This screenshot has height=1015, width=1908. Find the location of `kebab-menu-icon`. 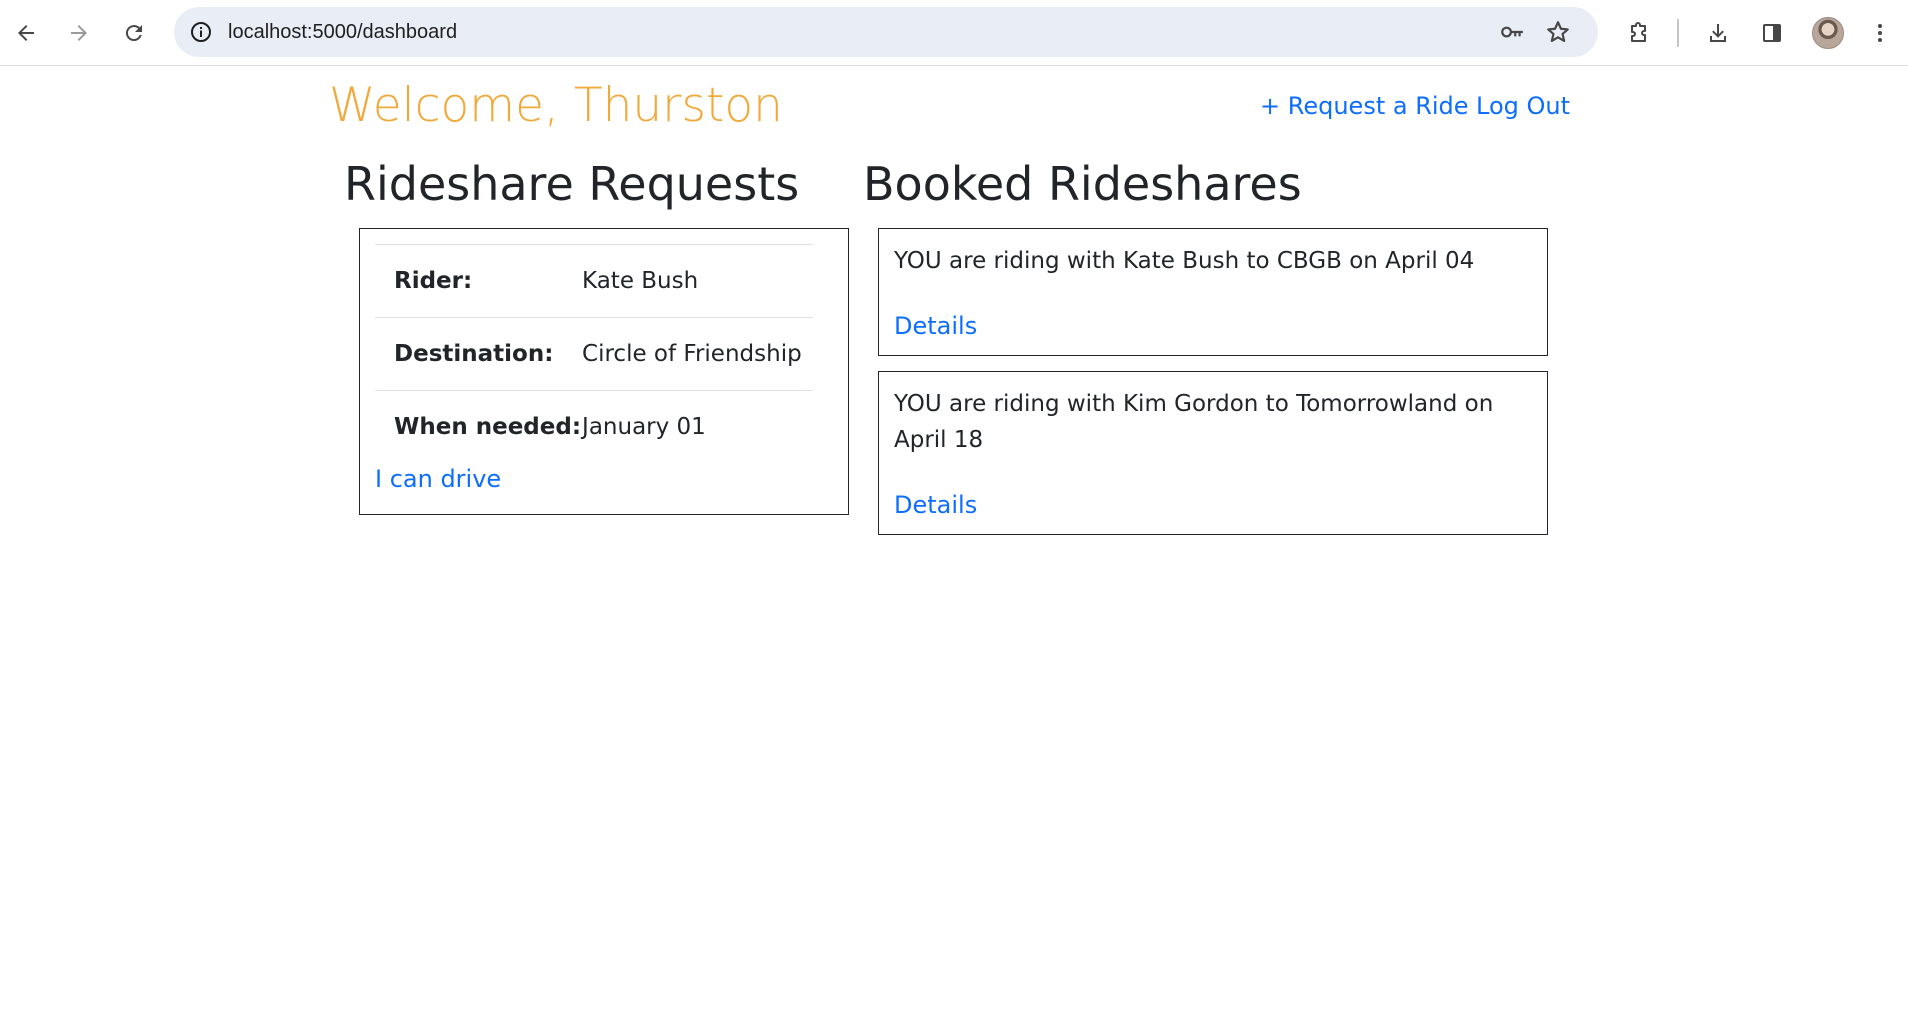

kebab-menu-icon is located at coordinates (1880, 33).